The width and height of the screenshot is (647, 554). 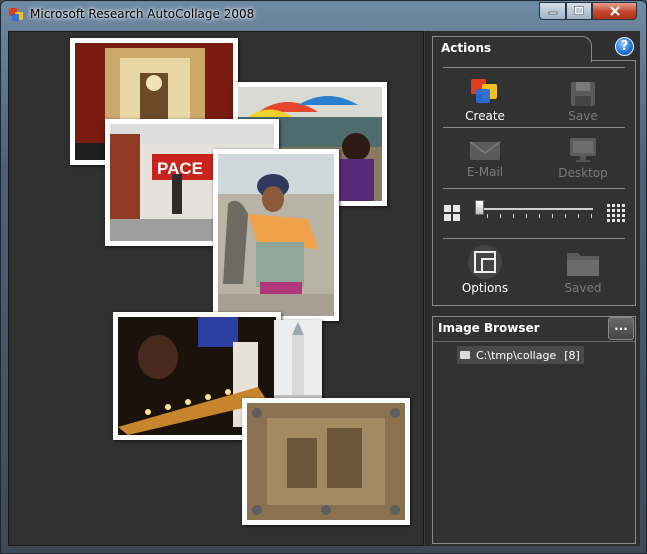 What do you see at coordinates (583, 288) in the screenshot?
I see `saved-label: Saved` at bounding box center [583, 288].